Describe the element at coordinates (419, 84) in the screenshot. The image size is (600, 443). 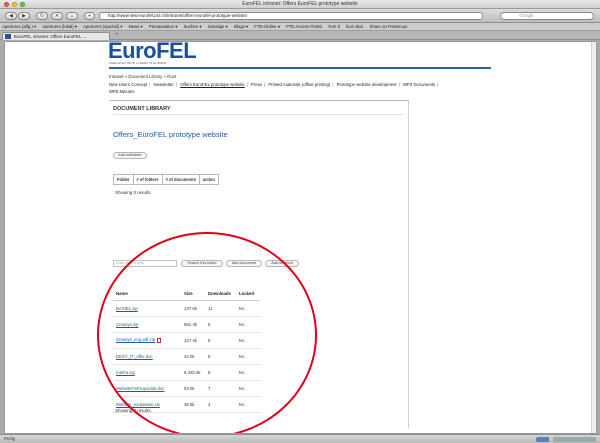
I see `nav-link: WP3 Documents` at that location.